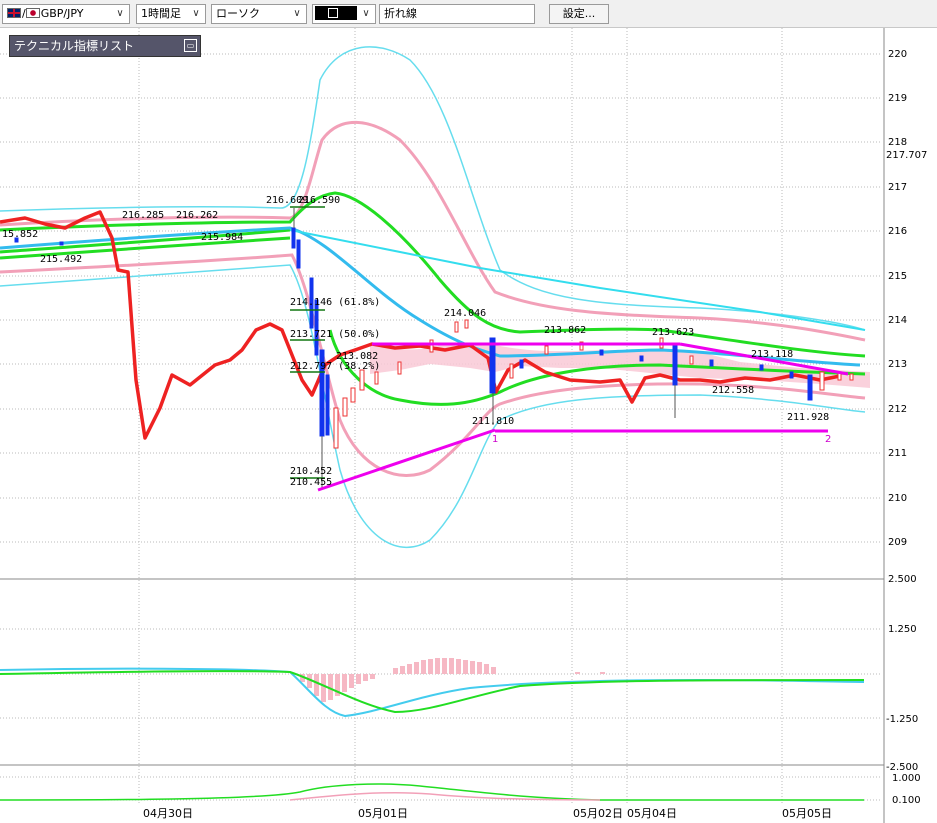  Describe the element at coordinates (222, 237) in the screenshot. I see `price-label: 215.984` at that location.